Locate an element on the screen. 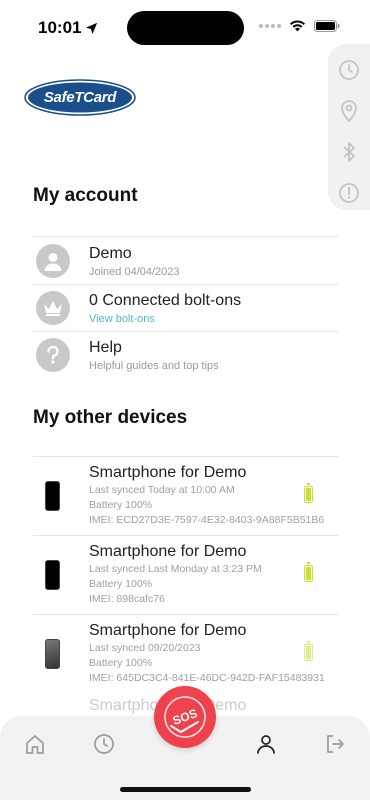 The width and height of the screenshot is (370, 800). profile-icon is located at coordinates (266, 744).